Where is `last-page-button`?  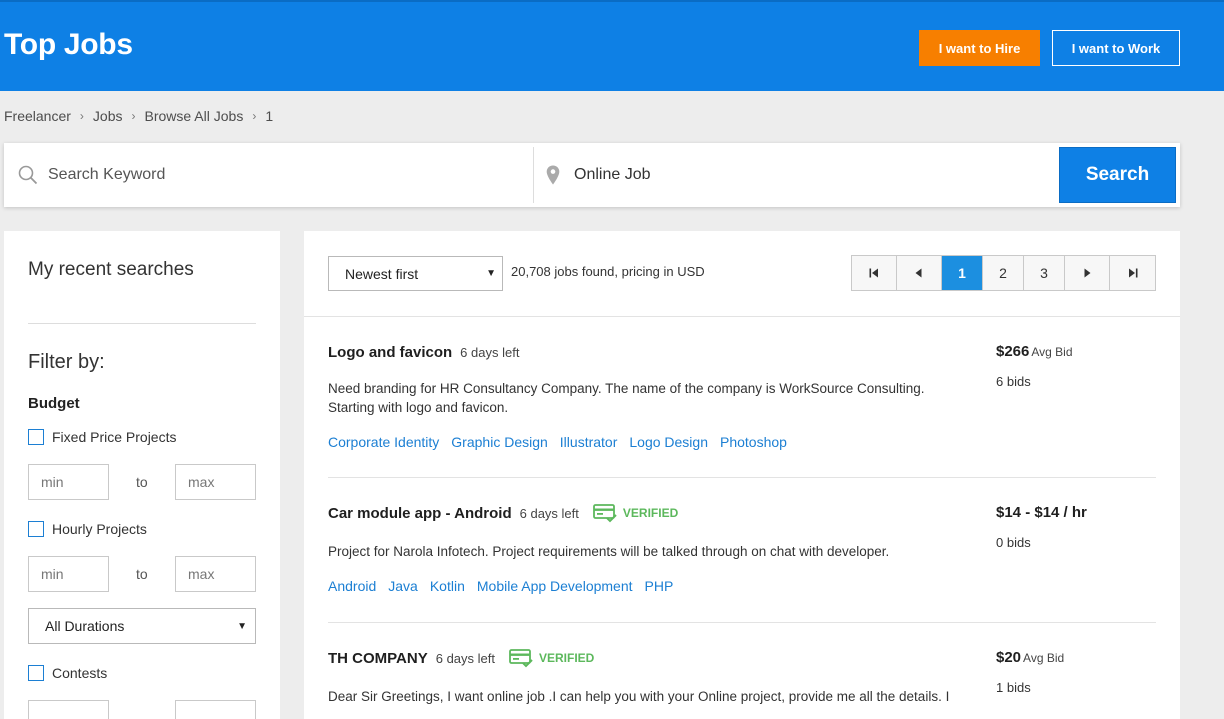
last-page-button is located at coordinates (1132, 273).